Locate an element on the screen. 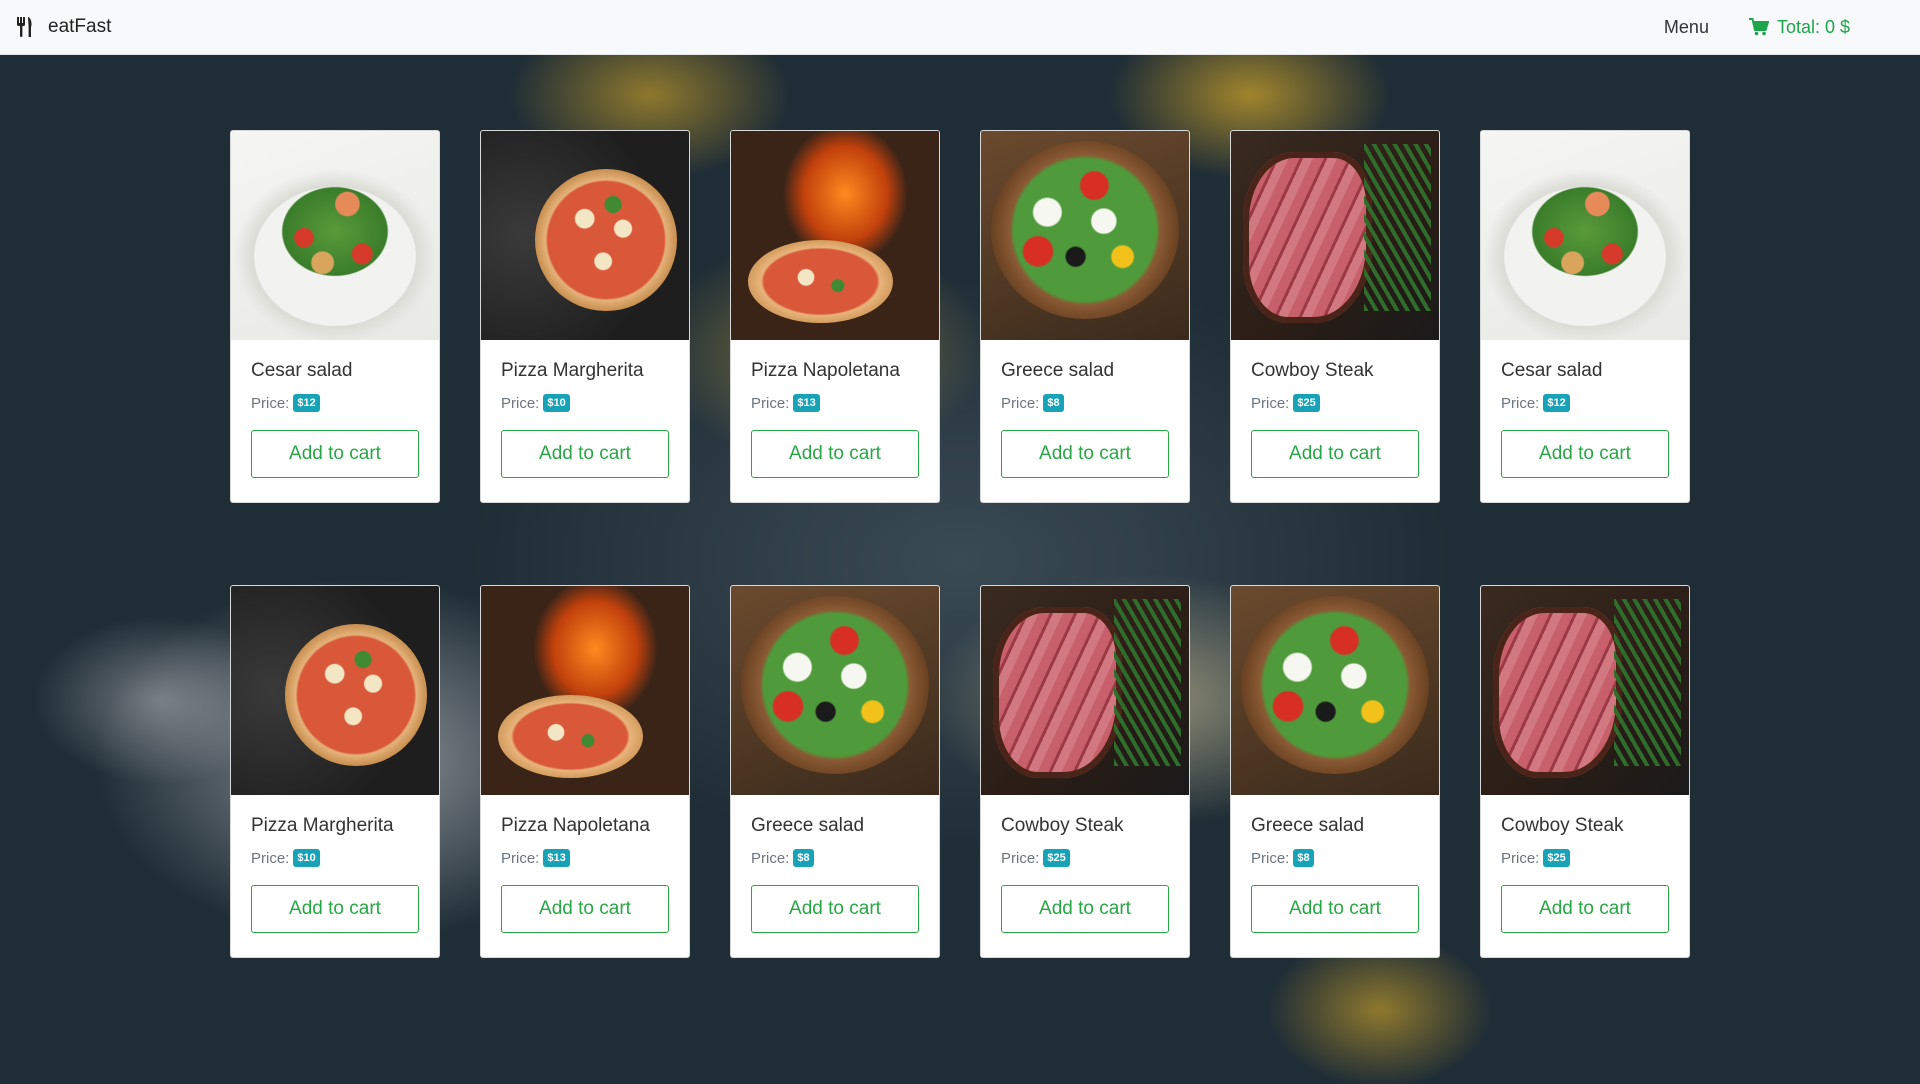  navbar: eatFast Menu Total: 0 $ is located at coordinates (960, 27).